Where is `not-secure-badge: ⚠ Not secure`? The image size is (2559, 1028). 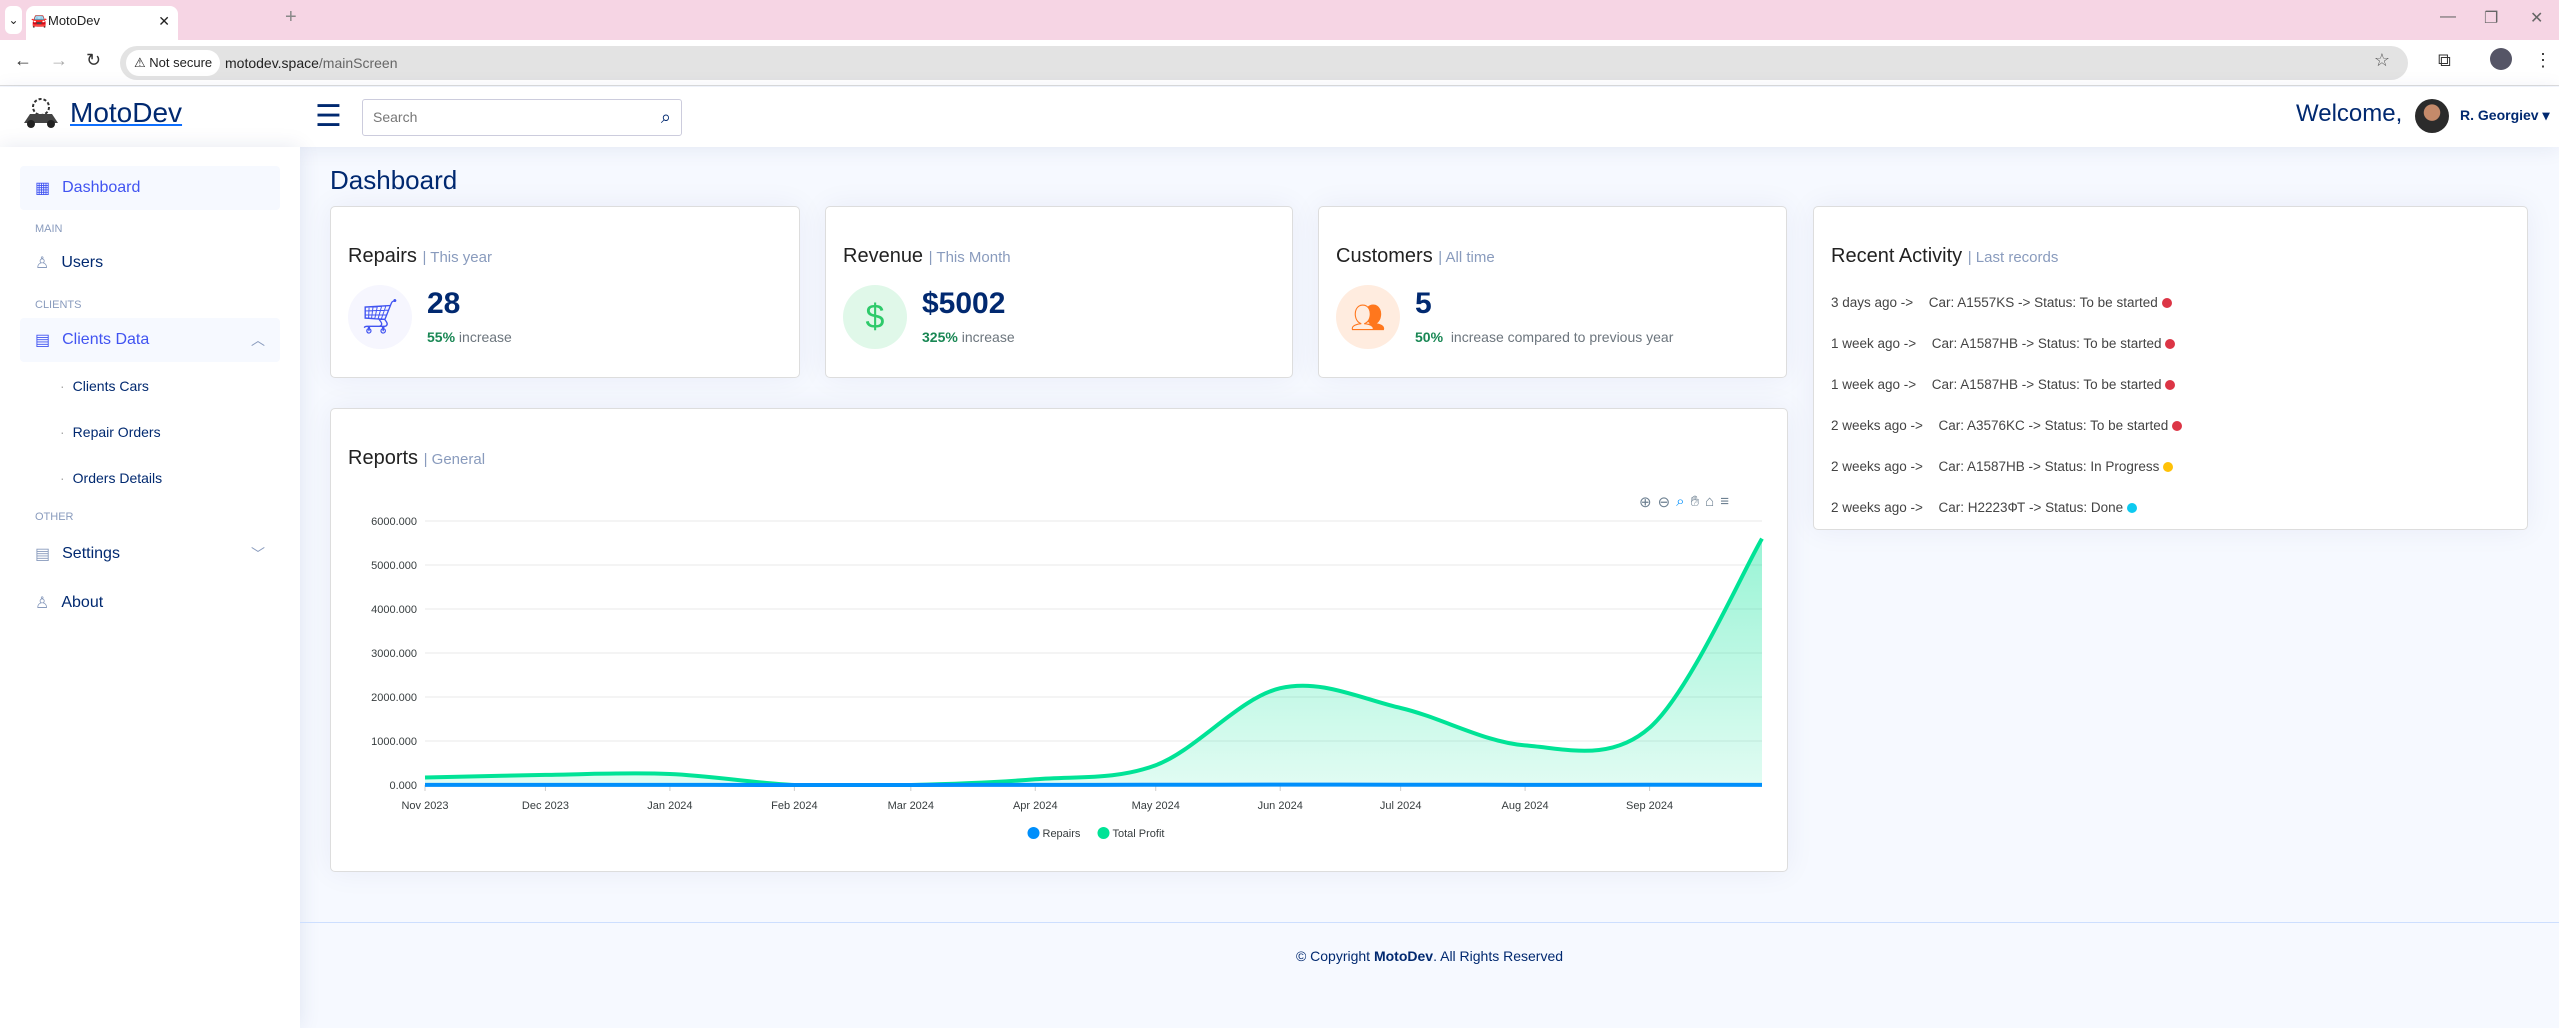 not-secure-badge: ⚠ Not secure is located at coordinates (173, 63).